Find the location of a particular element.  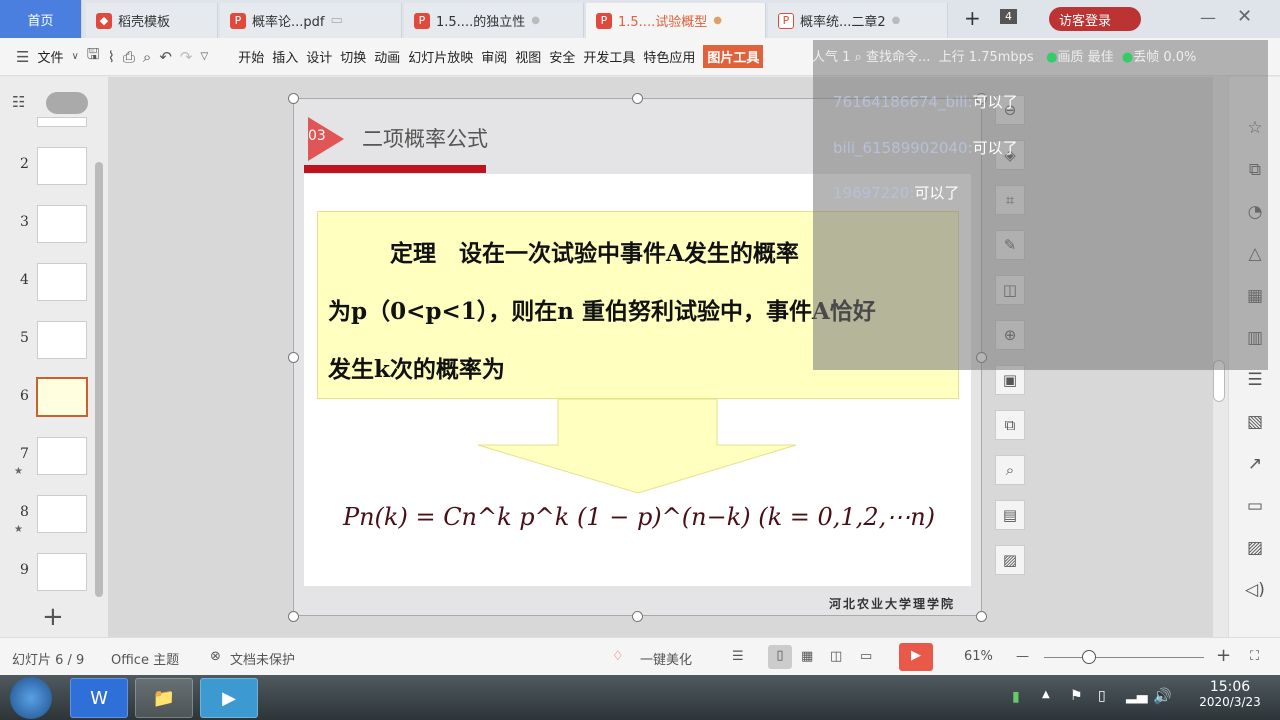

chevron-down-icon: ∨ is located at coordinates (74, 56).